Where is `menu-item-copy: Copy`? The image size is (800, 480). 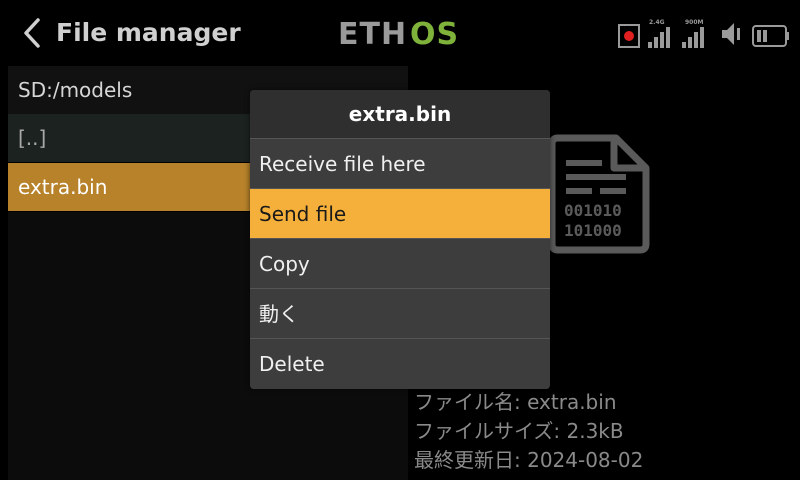 menu-item-copy: Copy is located at coordinates (400, 264).